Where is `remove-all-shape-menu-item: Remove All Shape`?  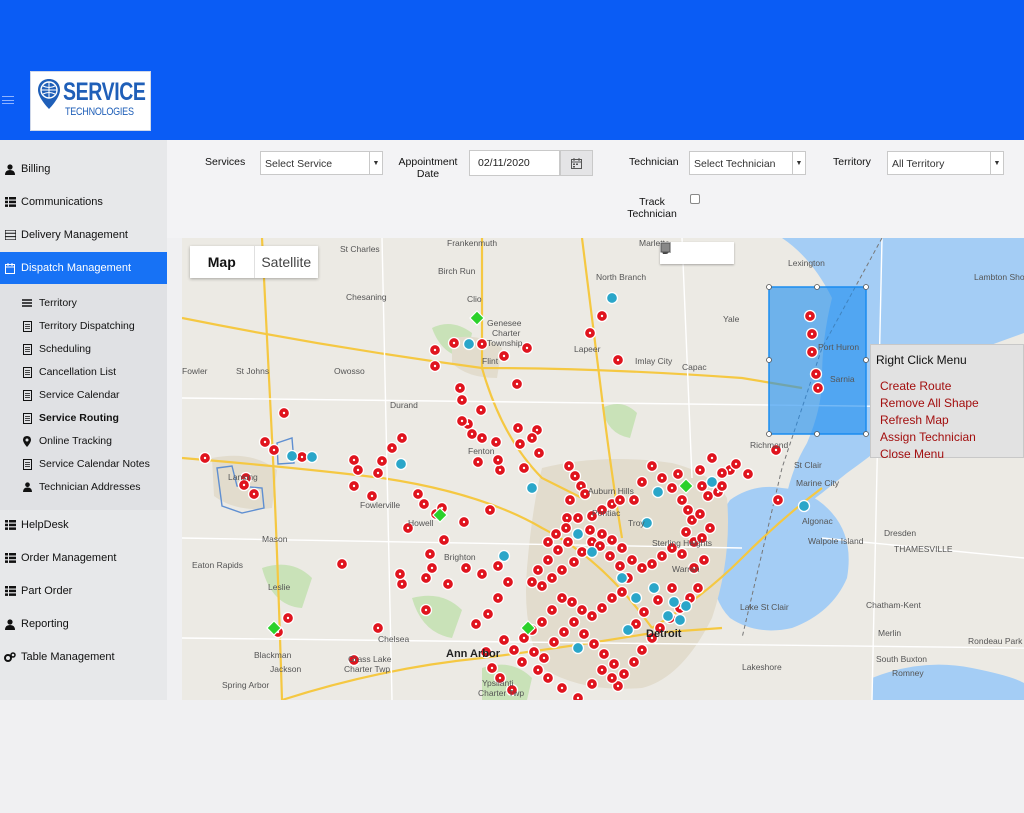 remove-all-shape-menu-item: Remove All Shape is located at coordinates (929, 403).